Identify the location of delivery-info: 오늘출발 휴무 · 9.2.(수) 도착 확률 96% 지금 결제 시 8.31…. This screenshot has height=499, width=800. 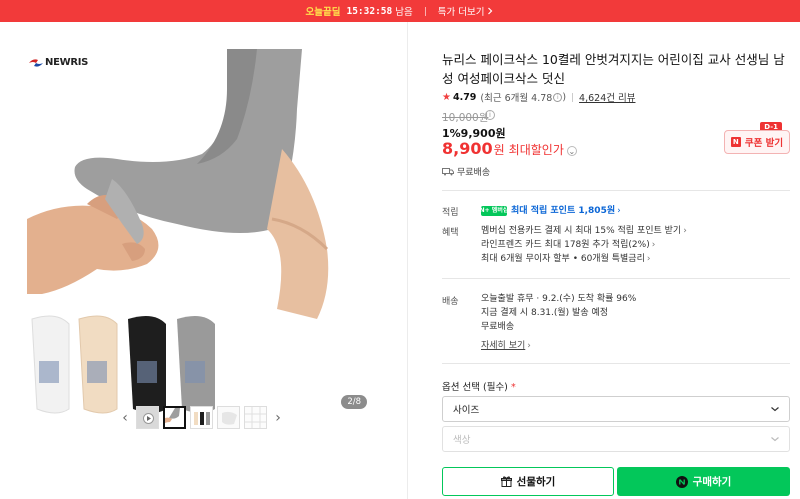
(558, 322).